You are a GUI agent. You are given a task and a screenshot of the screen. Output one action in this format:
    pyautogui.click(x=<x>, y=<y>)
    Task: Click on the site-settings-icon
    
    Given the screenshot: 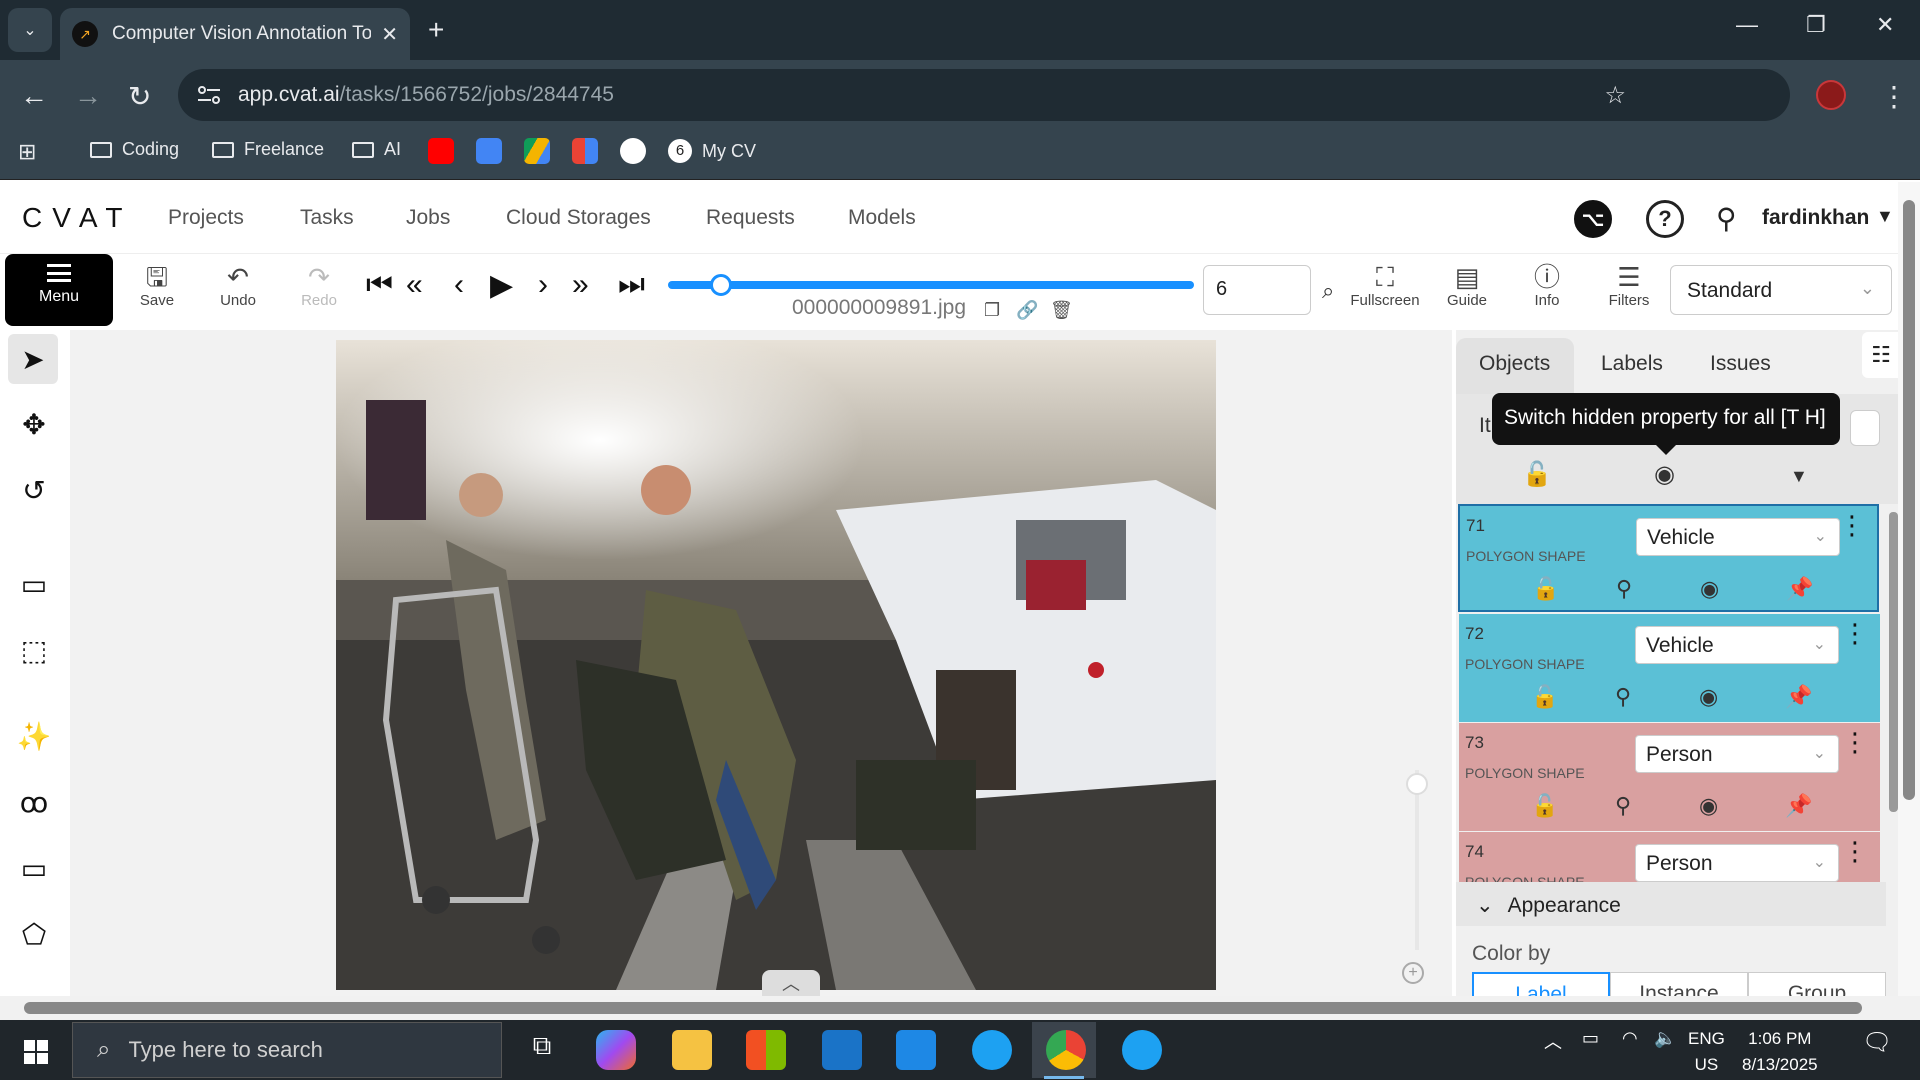 What is the action you would take?
    pyautogui.click(x=209, y=95)
    